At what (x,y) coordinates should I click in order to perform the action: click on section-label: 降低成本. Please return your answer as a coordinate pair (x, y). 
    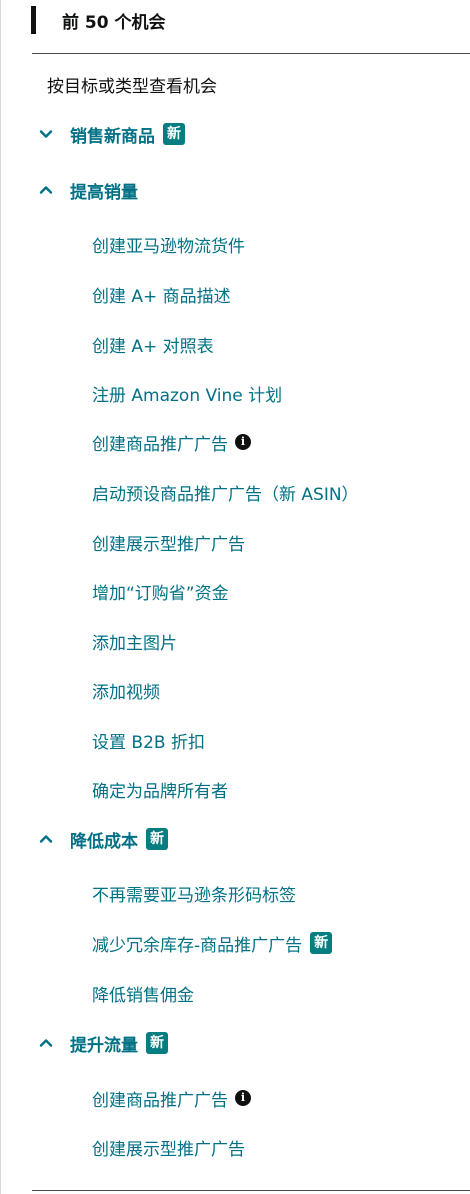
    Looking at the image, I should click on (104, 841).